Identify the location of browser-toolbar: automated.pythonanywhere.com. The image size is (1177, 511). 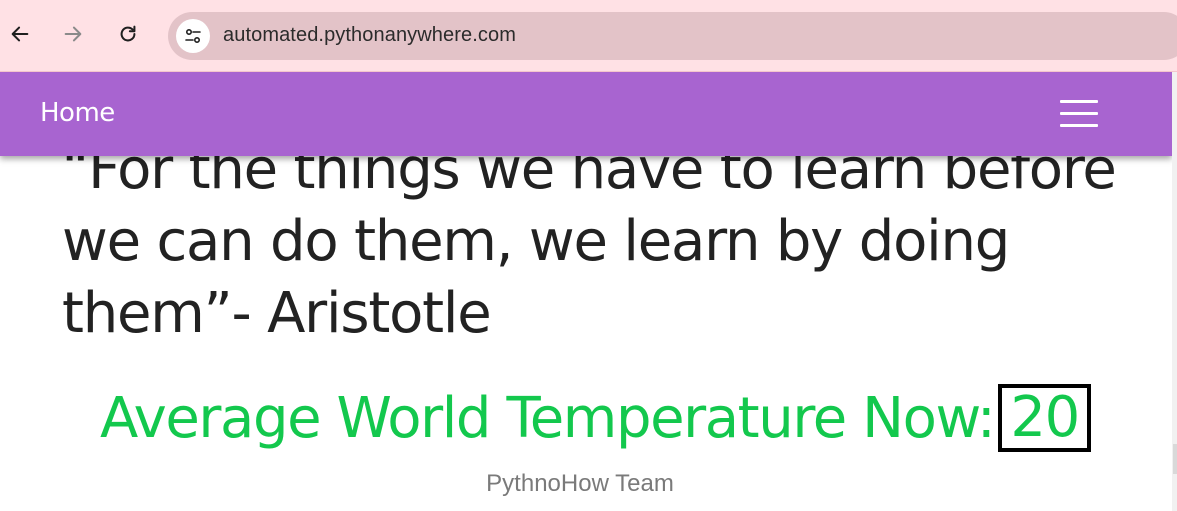
(588, 36).